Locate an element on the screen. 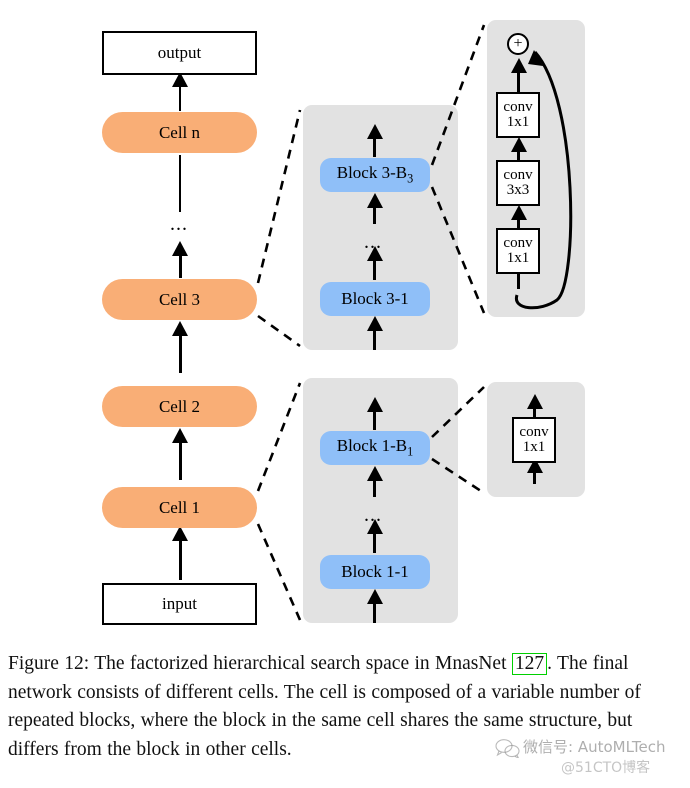 The image size is (690, 788). input-node: input is located at coordinates (179, 604).